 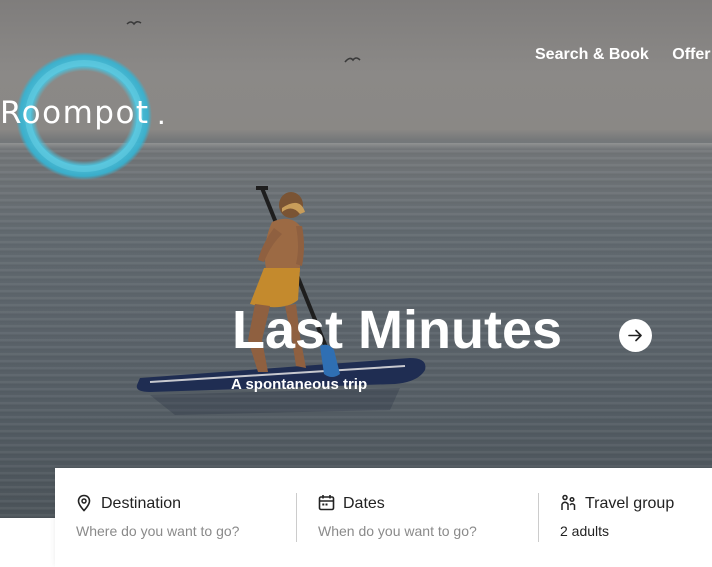 I want to click on dates-label: Dates, so click(x=364, y=503).